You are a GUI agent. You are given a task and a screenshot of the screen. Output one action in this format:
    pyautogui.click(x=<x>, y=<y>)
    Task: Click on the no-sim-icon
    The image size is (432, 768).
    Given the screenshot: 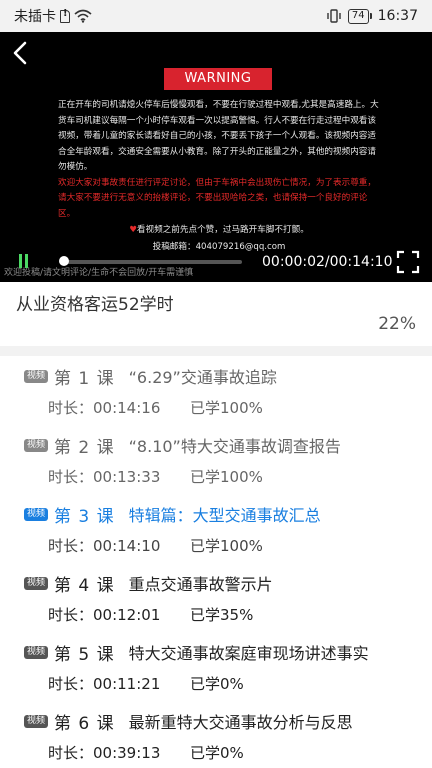 What is the action you would take?
    pyautogui.click(x=65, y=15)
    